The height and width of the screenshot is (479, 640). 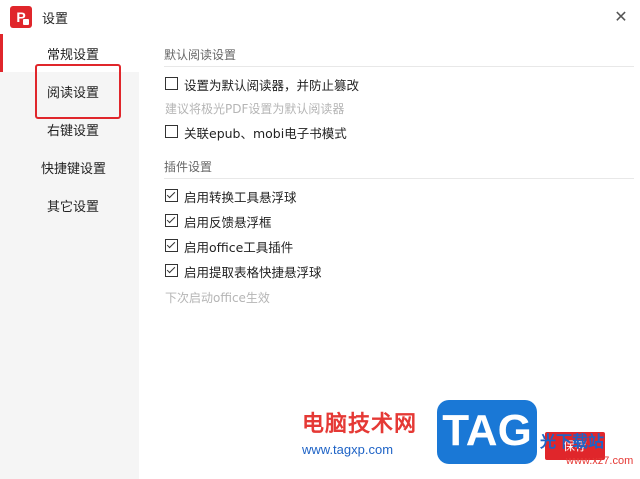 I want to click on option-label: 启用office工具插件, so click(x=239, y=247).